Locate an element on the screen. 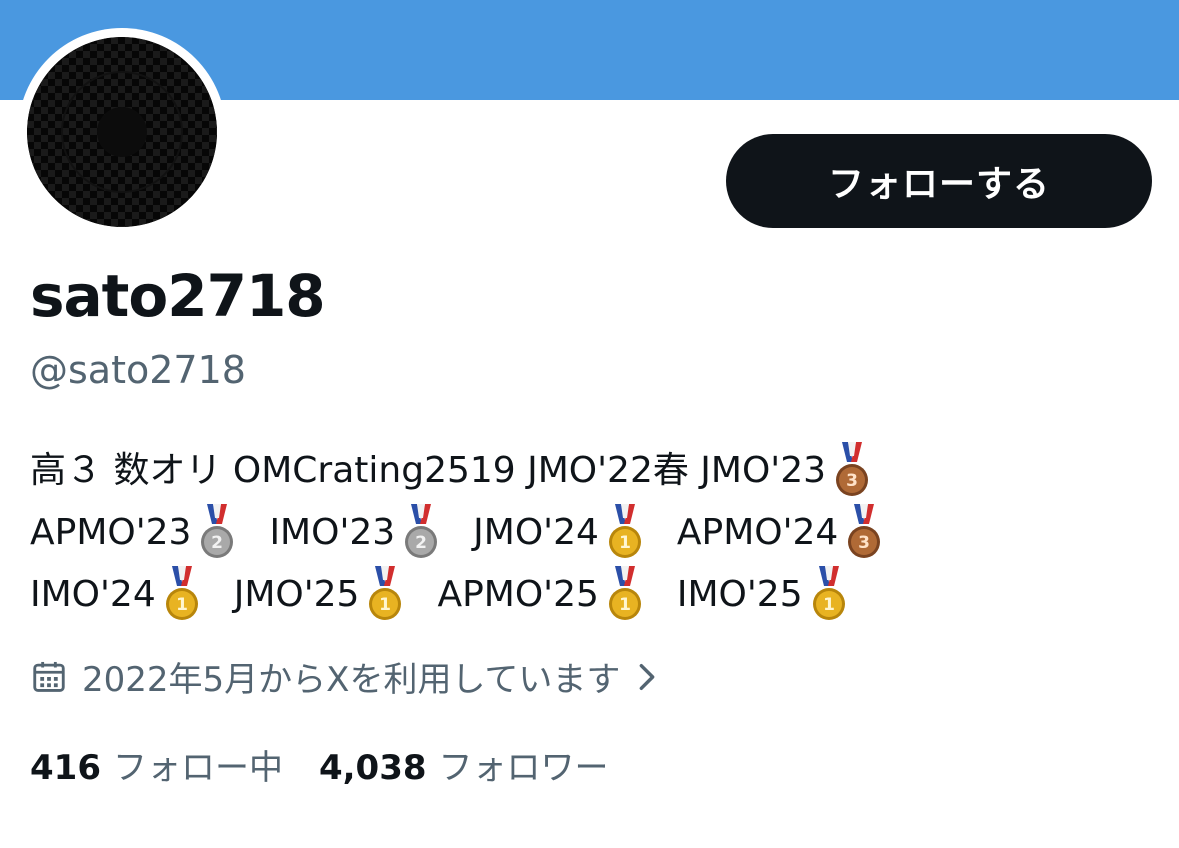 The width and height of the screenshot is (1179, 848). bio-text: APMO'25 is located at coordinates (518, 594).